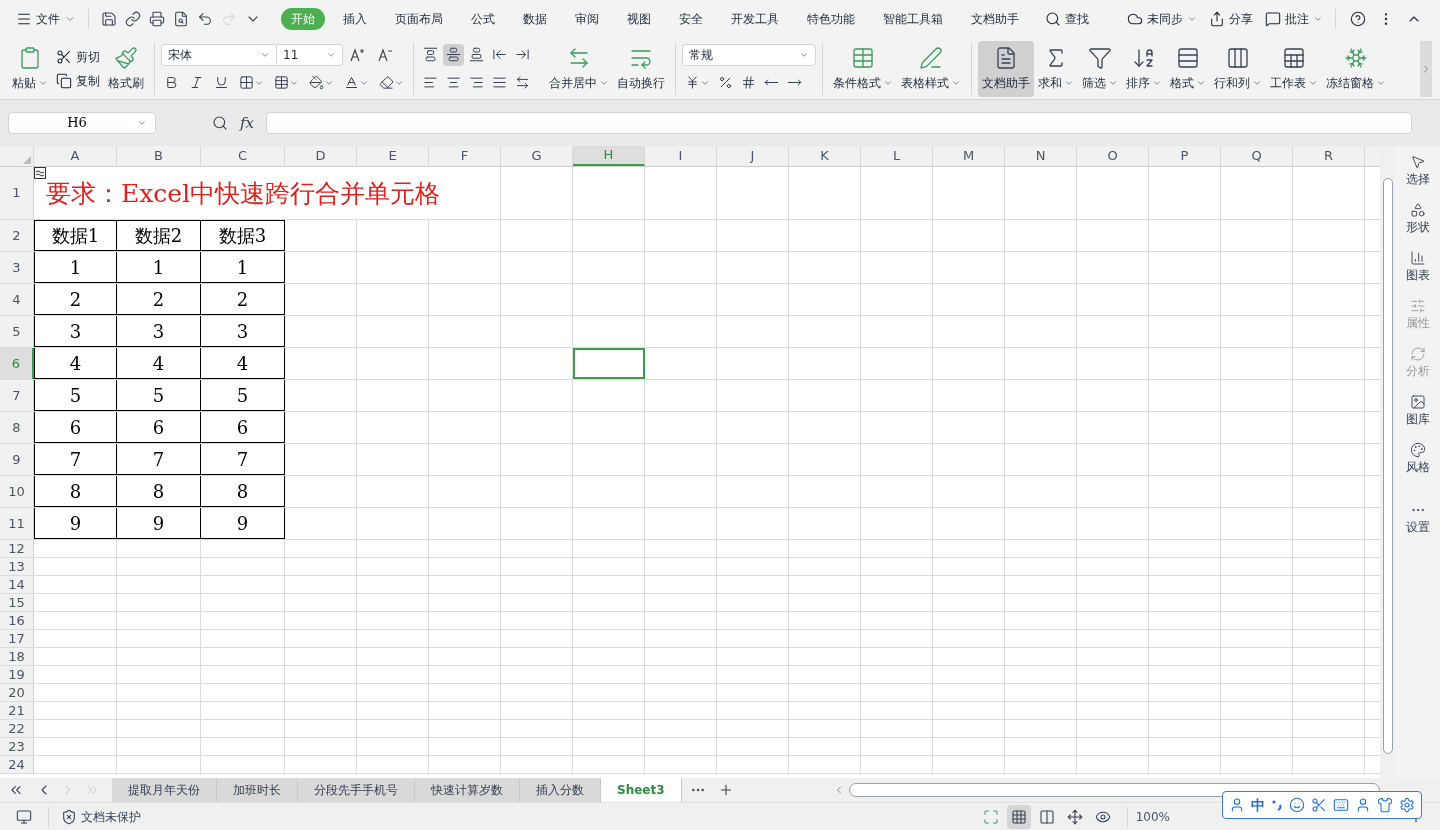  Describe the element at coordinates (1238, 68) in the screenshot. I see `rows-columns-button: 行和列` at that location.